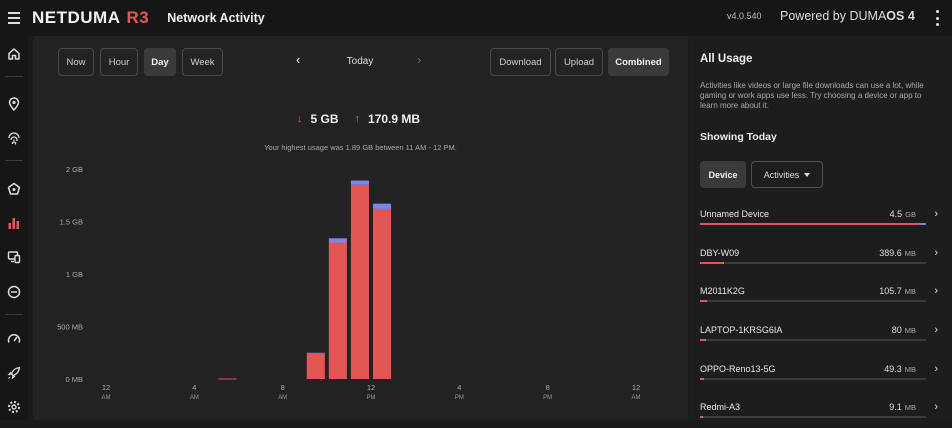  Describe the element at coordinates (744, 16) in the screenshot. I see `version-label: v4.0.540` at that location.